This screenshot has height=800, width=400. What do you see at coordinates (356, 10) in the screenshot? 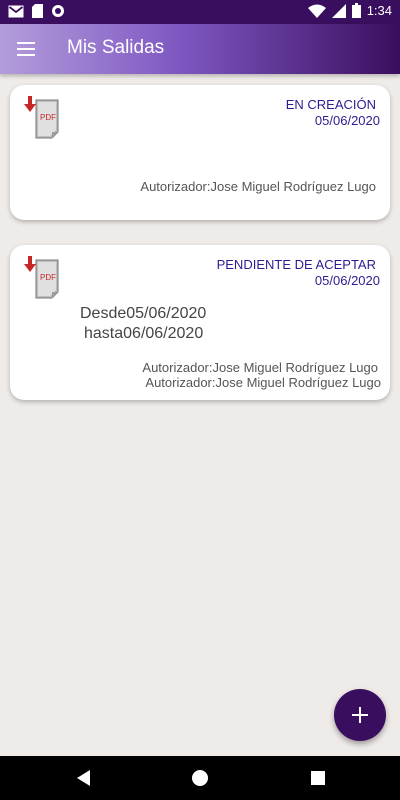
I see `battery-icon` at bounding box center [356, 10].